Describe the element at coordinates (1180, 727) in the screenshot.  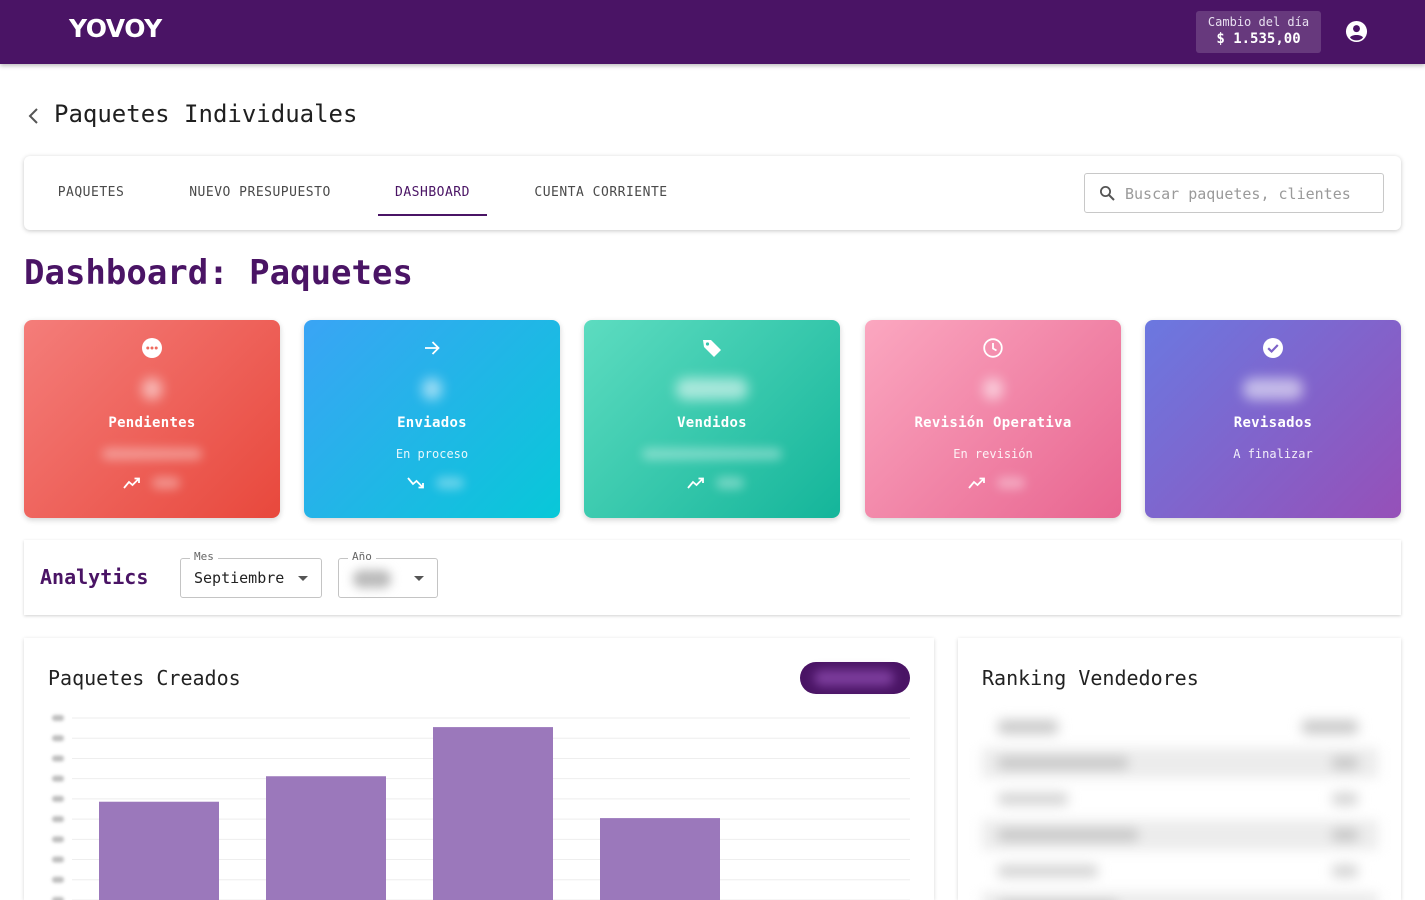
I see `table-header` at that location.